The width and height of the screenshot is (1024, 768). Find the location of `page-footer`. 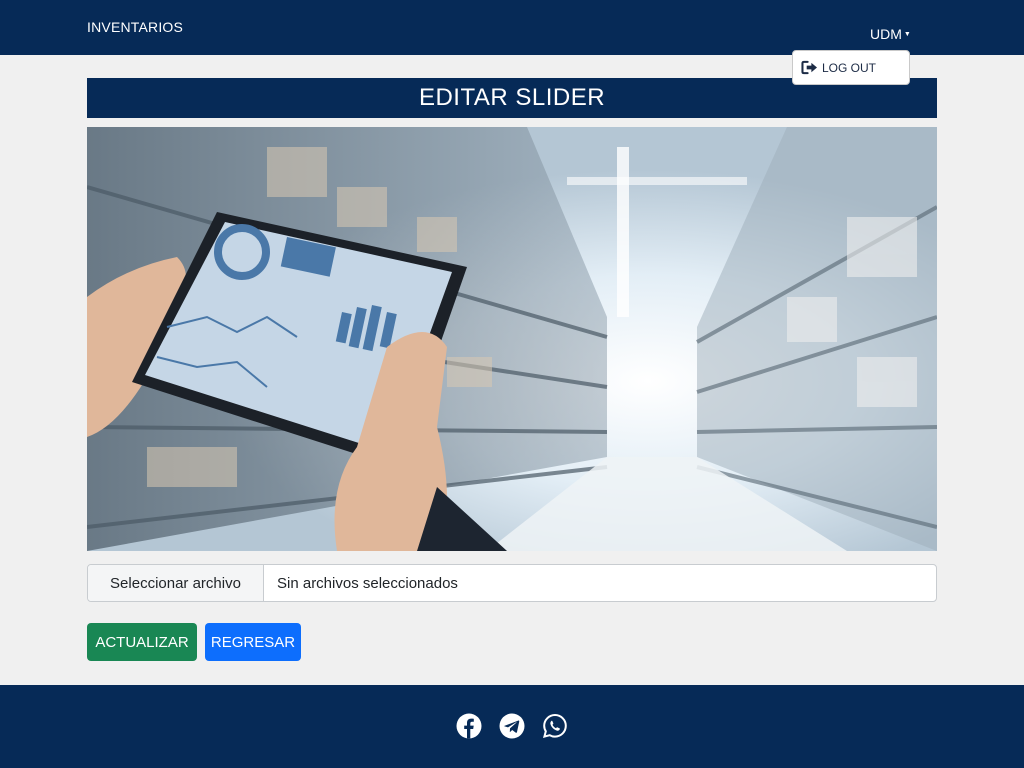

page-footer is located at coordinates (512, 726).